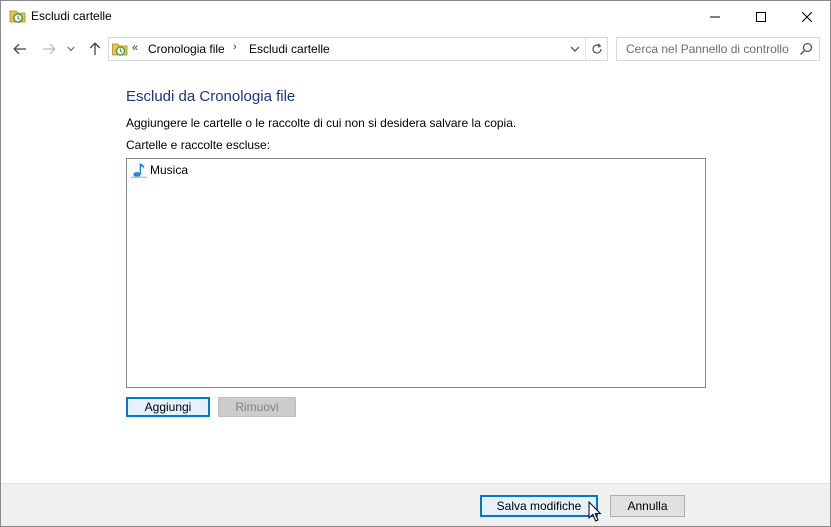  What do you see at coordinates (707, 49) in the screenshot?
I see `search-input: Cerca nel Pannello di controllo` at bounding box center [707, 49].